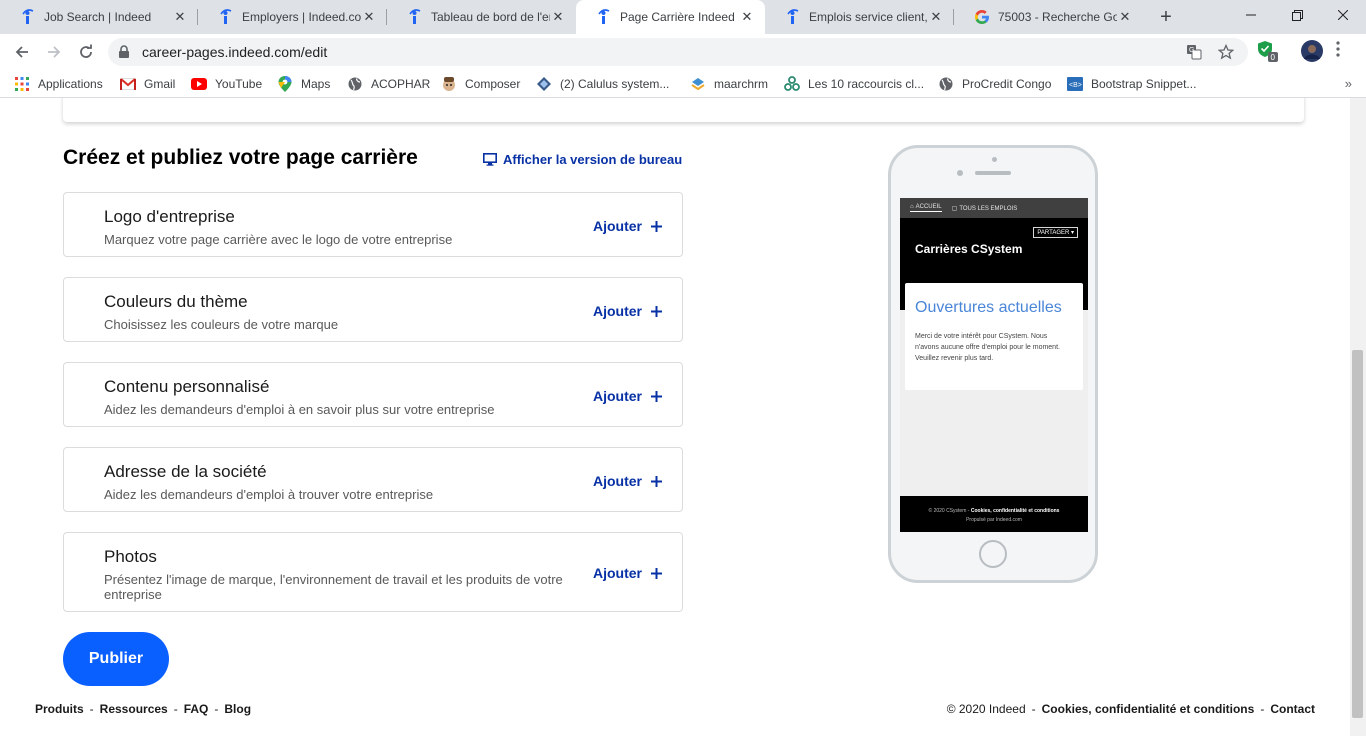 This screenshot has height=736, width=1366. What do you see at coordinates (1166, 17) in the screenshot?
I see `new-tab-button: +` at bounding box center [1166, 17].